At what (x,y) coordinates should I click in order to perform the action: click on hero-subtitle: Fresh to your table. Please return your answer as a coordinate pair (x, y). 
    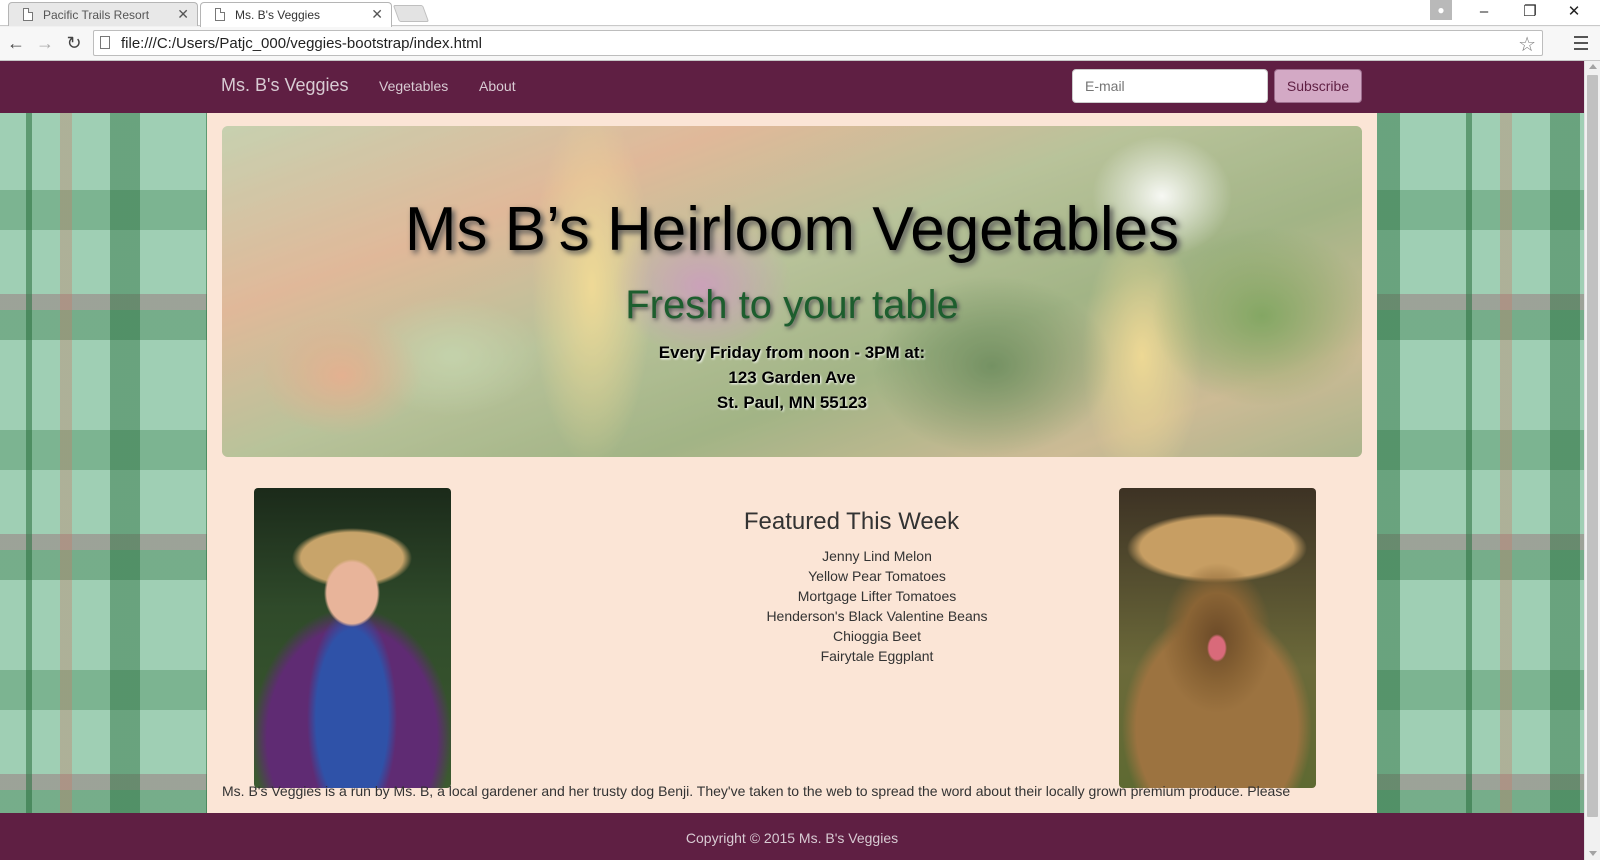
    Looking at the image, I should click on (792, 305).